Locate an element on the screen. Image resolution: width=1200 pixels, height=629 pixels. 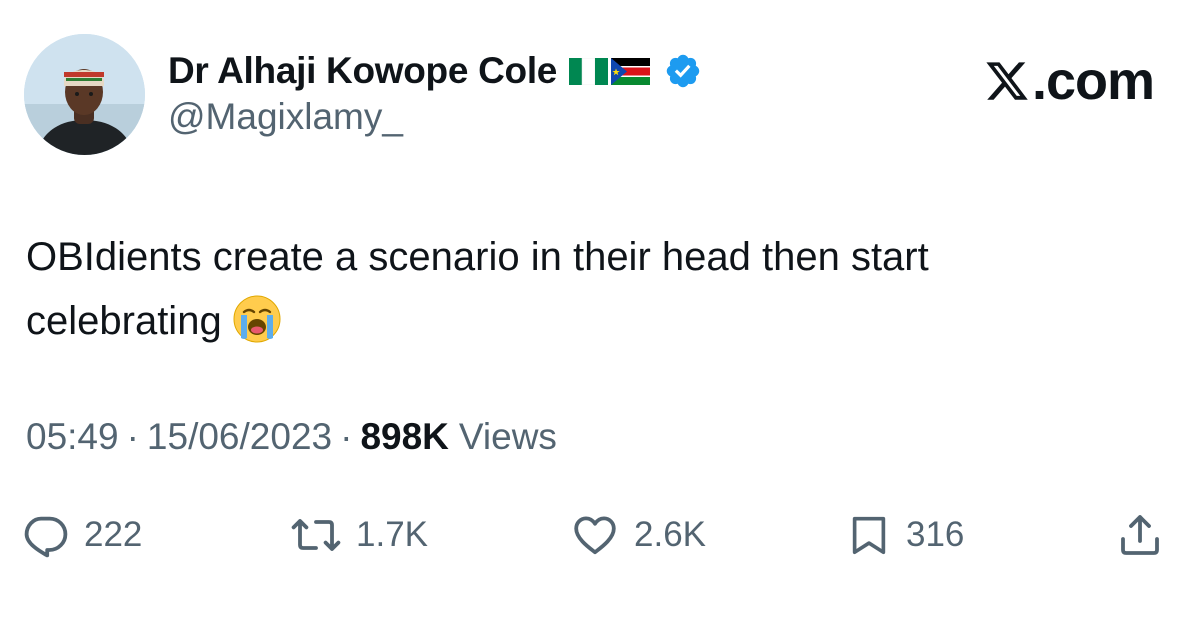
brand-watermark: .com is located at coordinates (1069, 81).